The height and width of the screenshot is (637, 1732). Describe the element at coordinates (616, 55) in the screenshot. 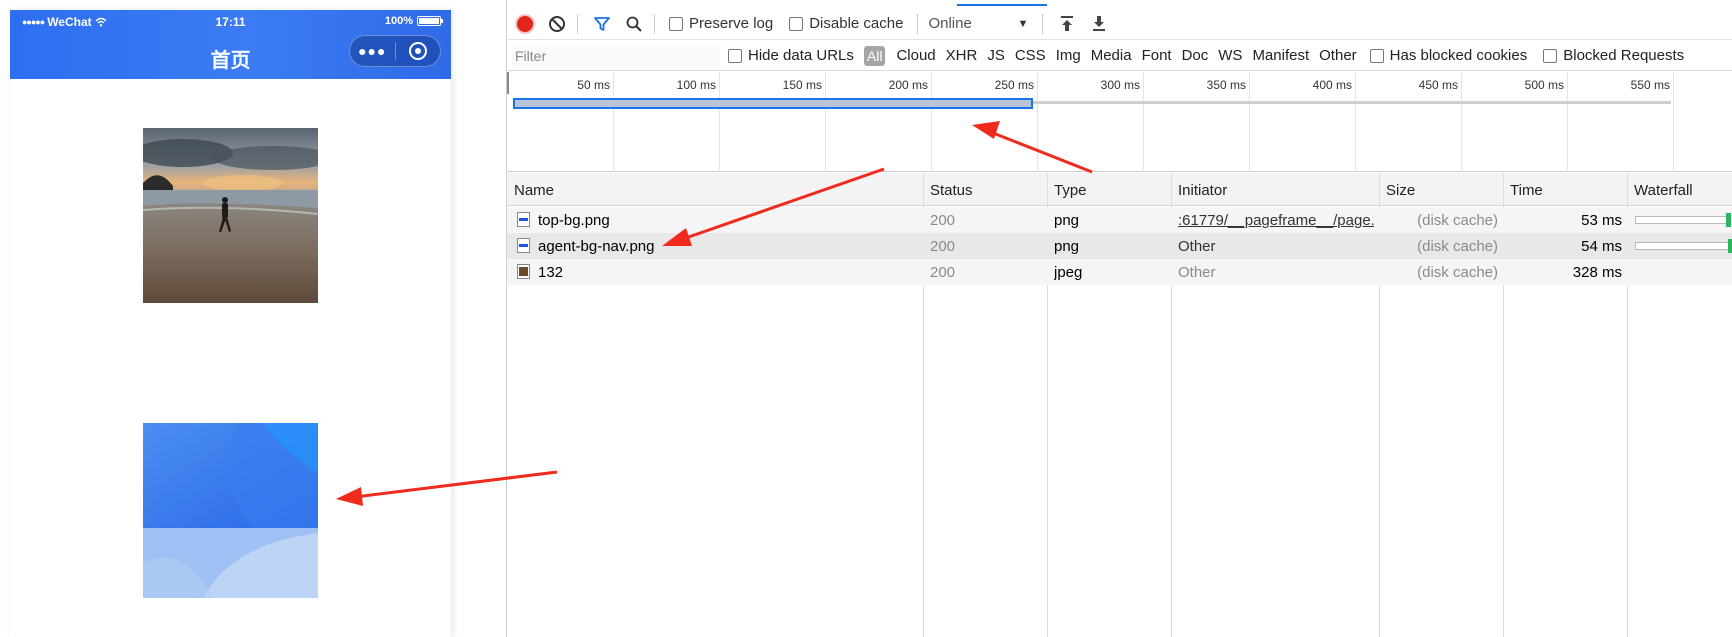

I see `filter-input: Filter` at that location.